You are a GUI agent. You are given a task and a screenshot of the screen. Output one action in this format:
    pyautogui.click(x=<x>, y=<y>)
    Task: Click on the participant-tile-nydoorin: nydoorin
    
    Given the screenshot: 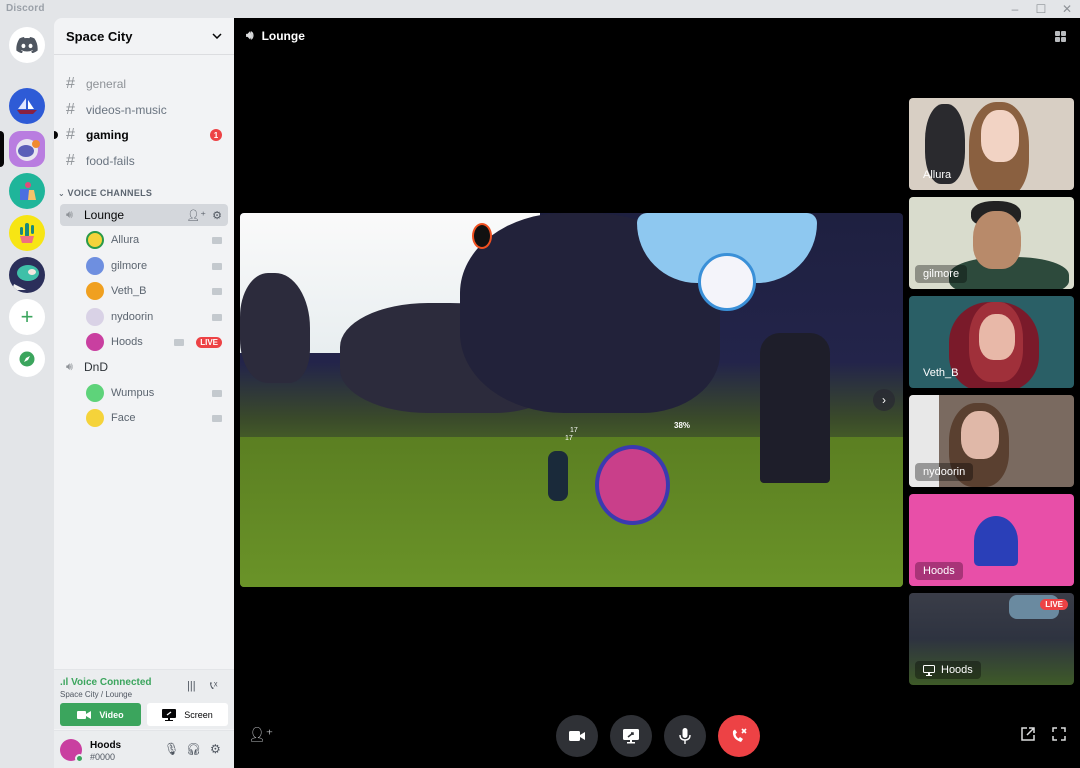 What is the action you would take?
    pyautogui.click(x=991, y=441)
    